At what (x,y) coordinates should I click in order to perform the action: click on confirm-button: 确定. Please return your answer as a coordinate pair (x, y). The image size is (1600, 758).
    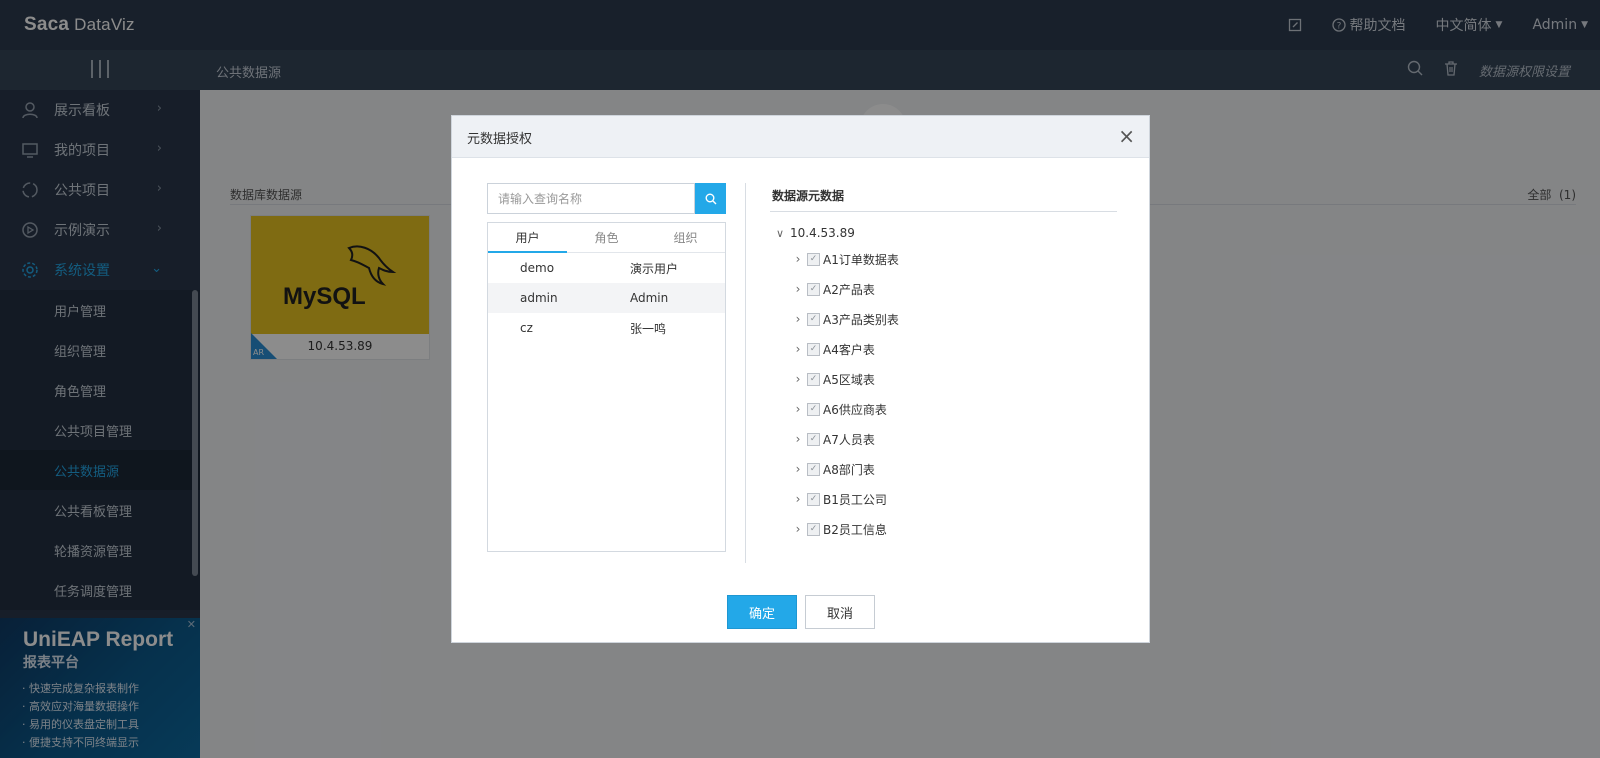
    Looking at the image, I should click on (762, 612).